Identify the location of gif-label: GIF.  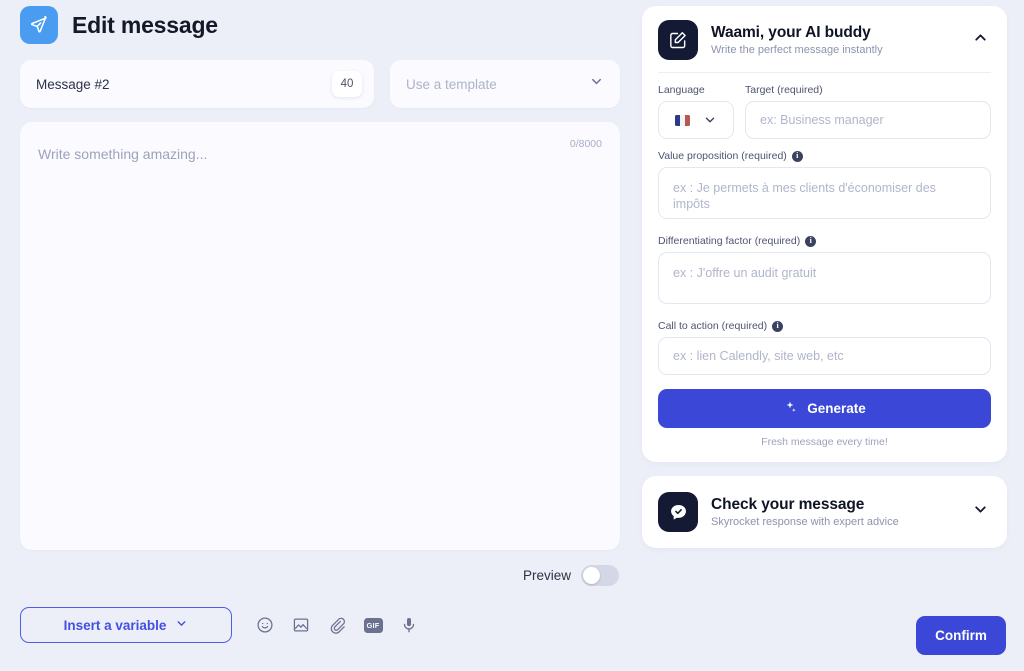
(373, 625).